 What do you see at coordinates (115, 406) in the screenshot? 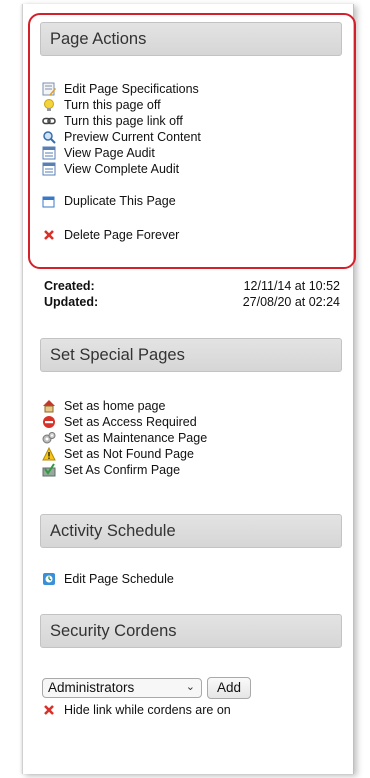
I see `action-label: Set as home page` at bounding box center [115, 406].